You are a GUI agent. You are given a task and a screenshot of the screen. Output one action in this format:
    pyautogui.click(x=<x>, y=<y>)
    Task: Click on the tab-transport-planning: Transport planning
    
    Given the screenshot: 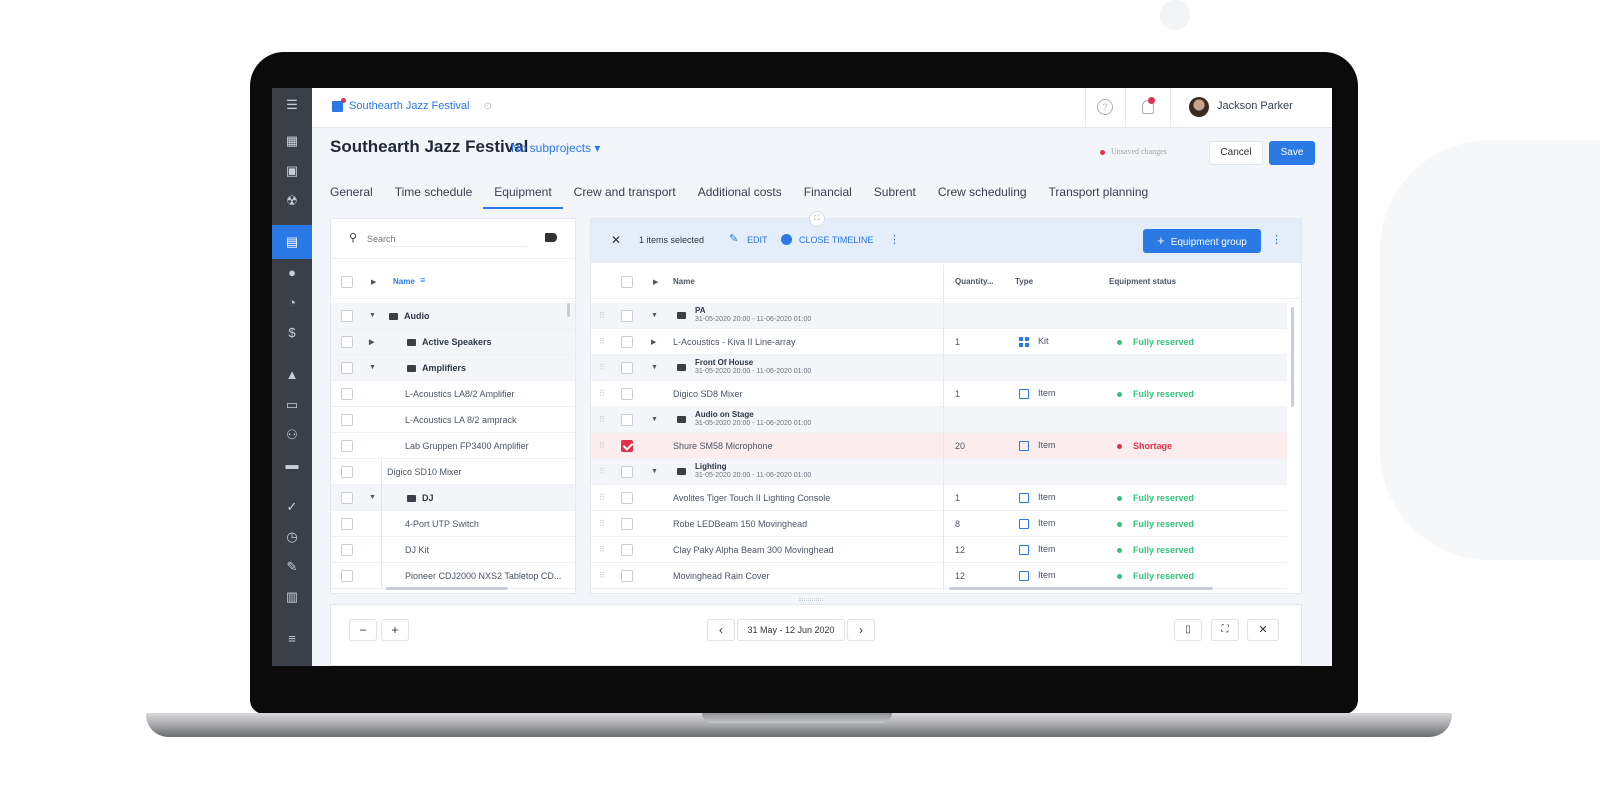 What is the action you would take?
    pyautogui.click(x=1099, y=197)
    